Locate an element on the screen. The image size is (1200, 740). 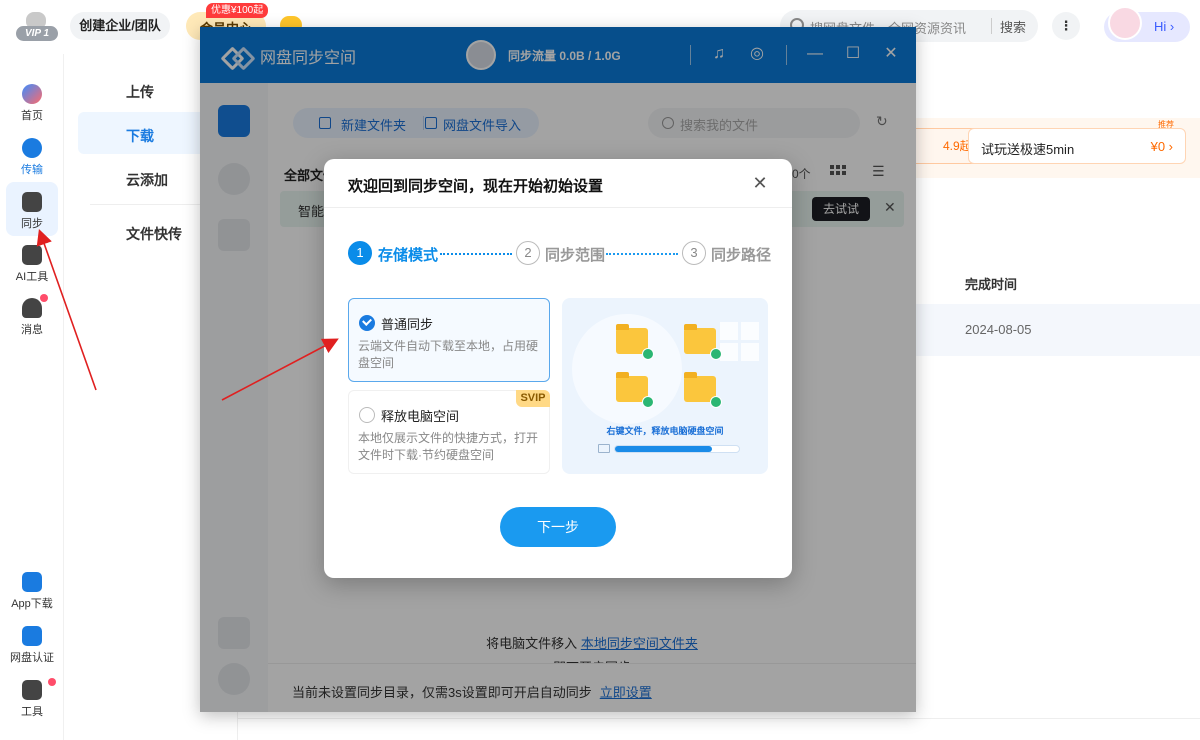
sidebar-item-label: 传输 is located at coordinates (32, 170).